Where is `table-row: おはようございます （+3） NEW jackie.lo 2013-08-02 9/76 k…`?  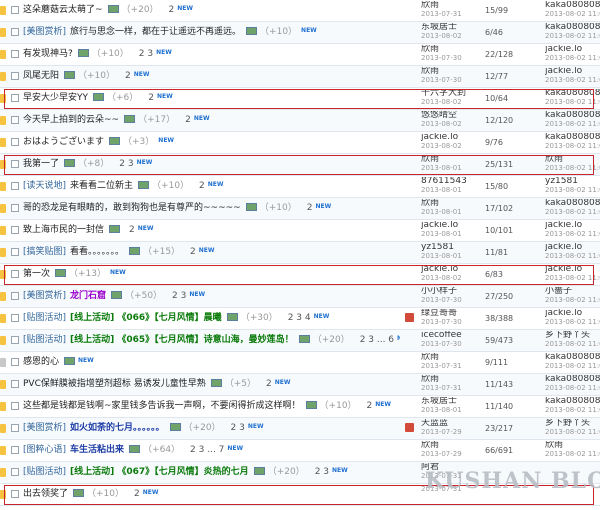
table-row: おはようございます （+3） NEW jackie.lo 2013-08-02 9/76 k… is located at coordinates (300, 143).